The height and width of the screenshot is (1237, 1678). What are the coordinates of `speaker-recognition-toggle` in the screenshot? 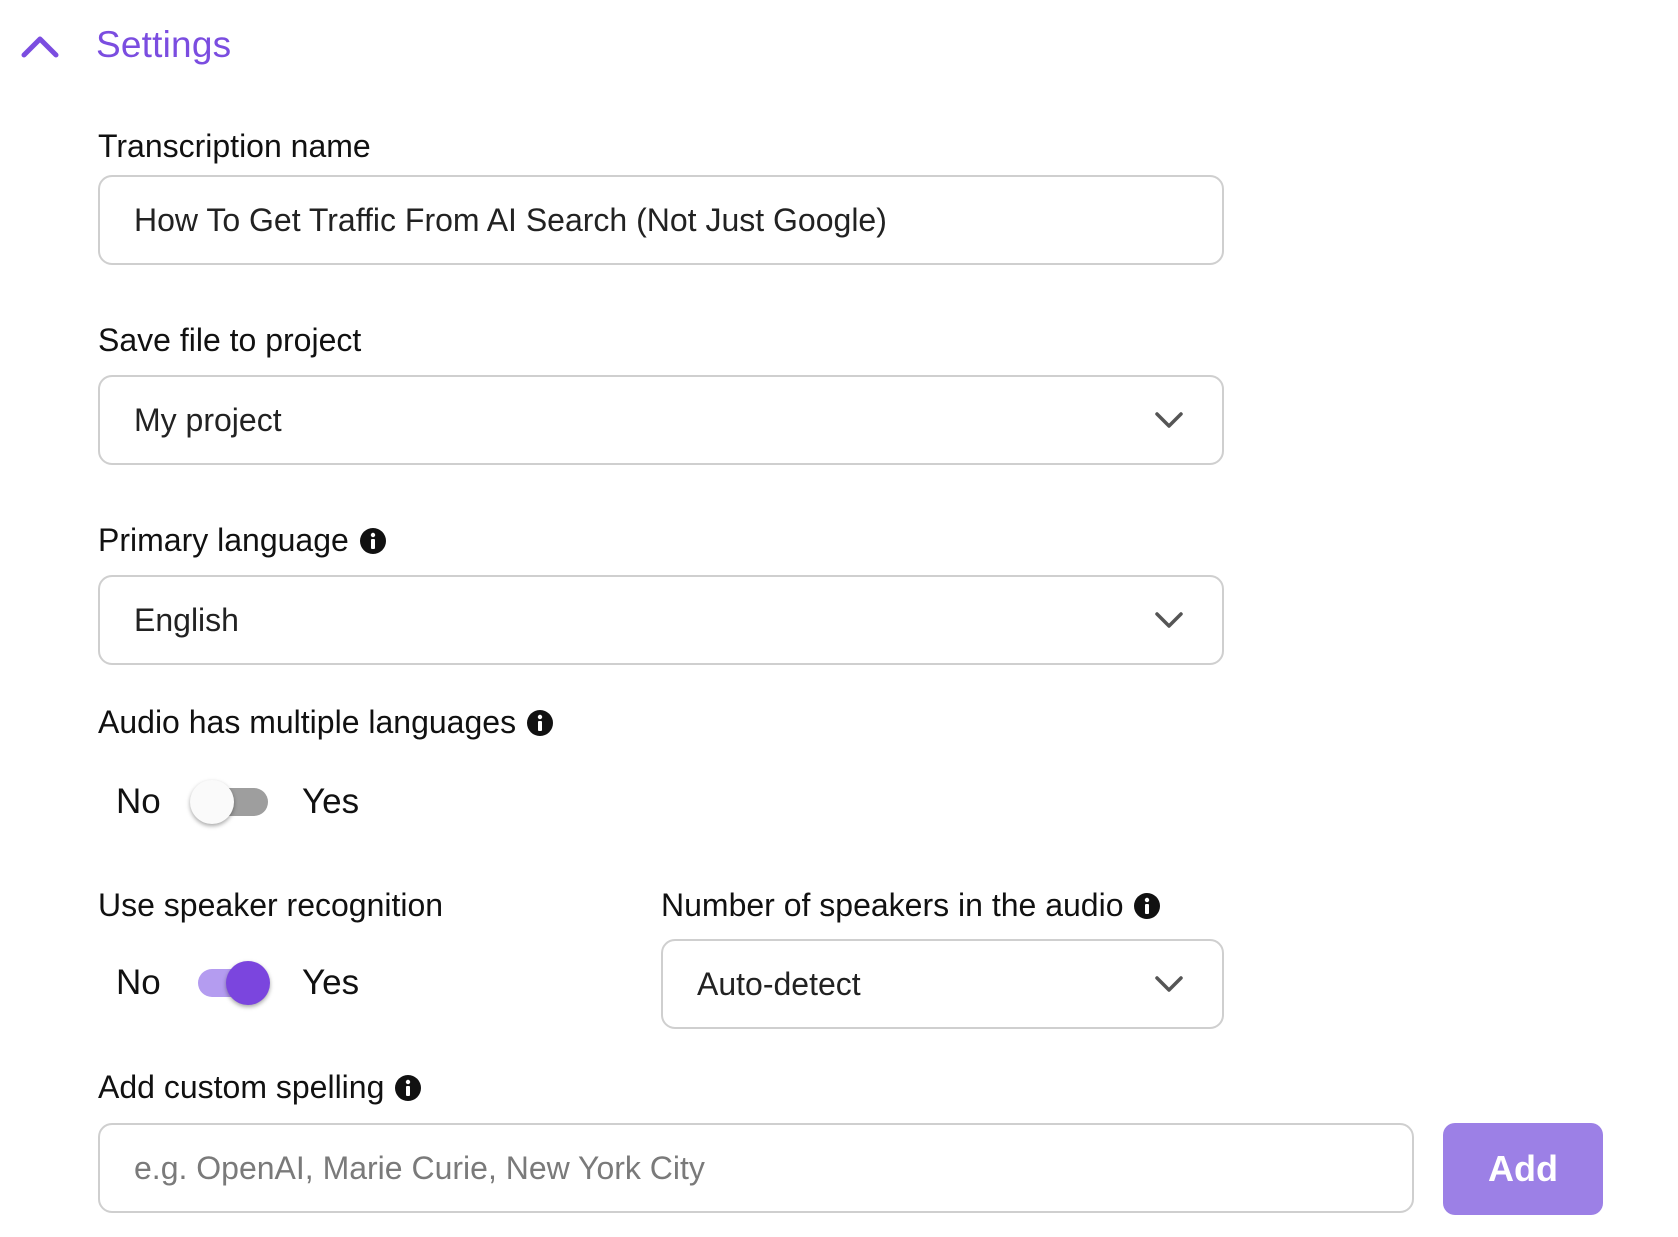 It's located at (230, 983).